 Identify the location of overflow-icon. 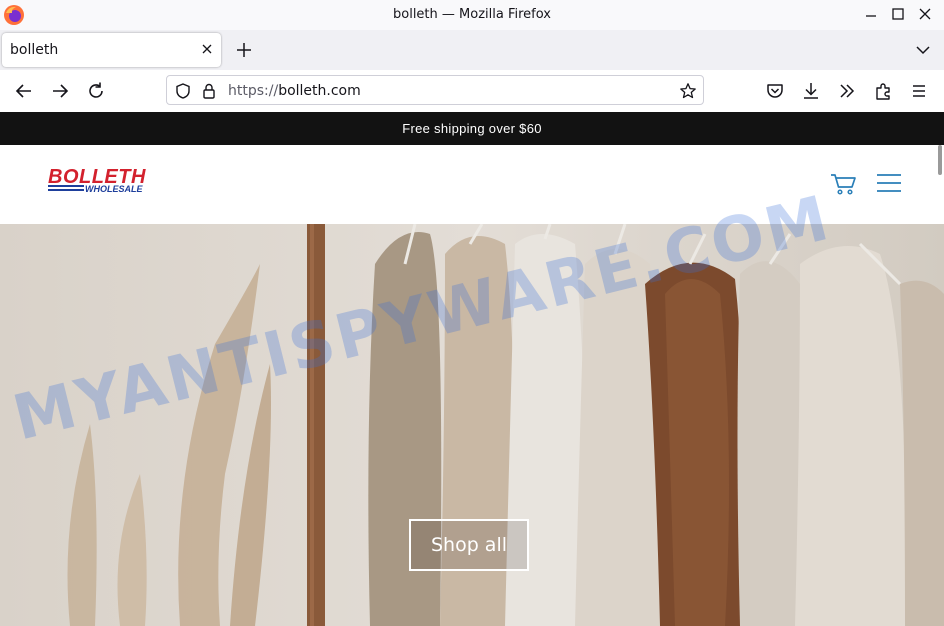
(847, 91).